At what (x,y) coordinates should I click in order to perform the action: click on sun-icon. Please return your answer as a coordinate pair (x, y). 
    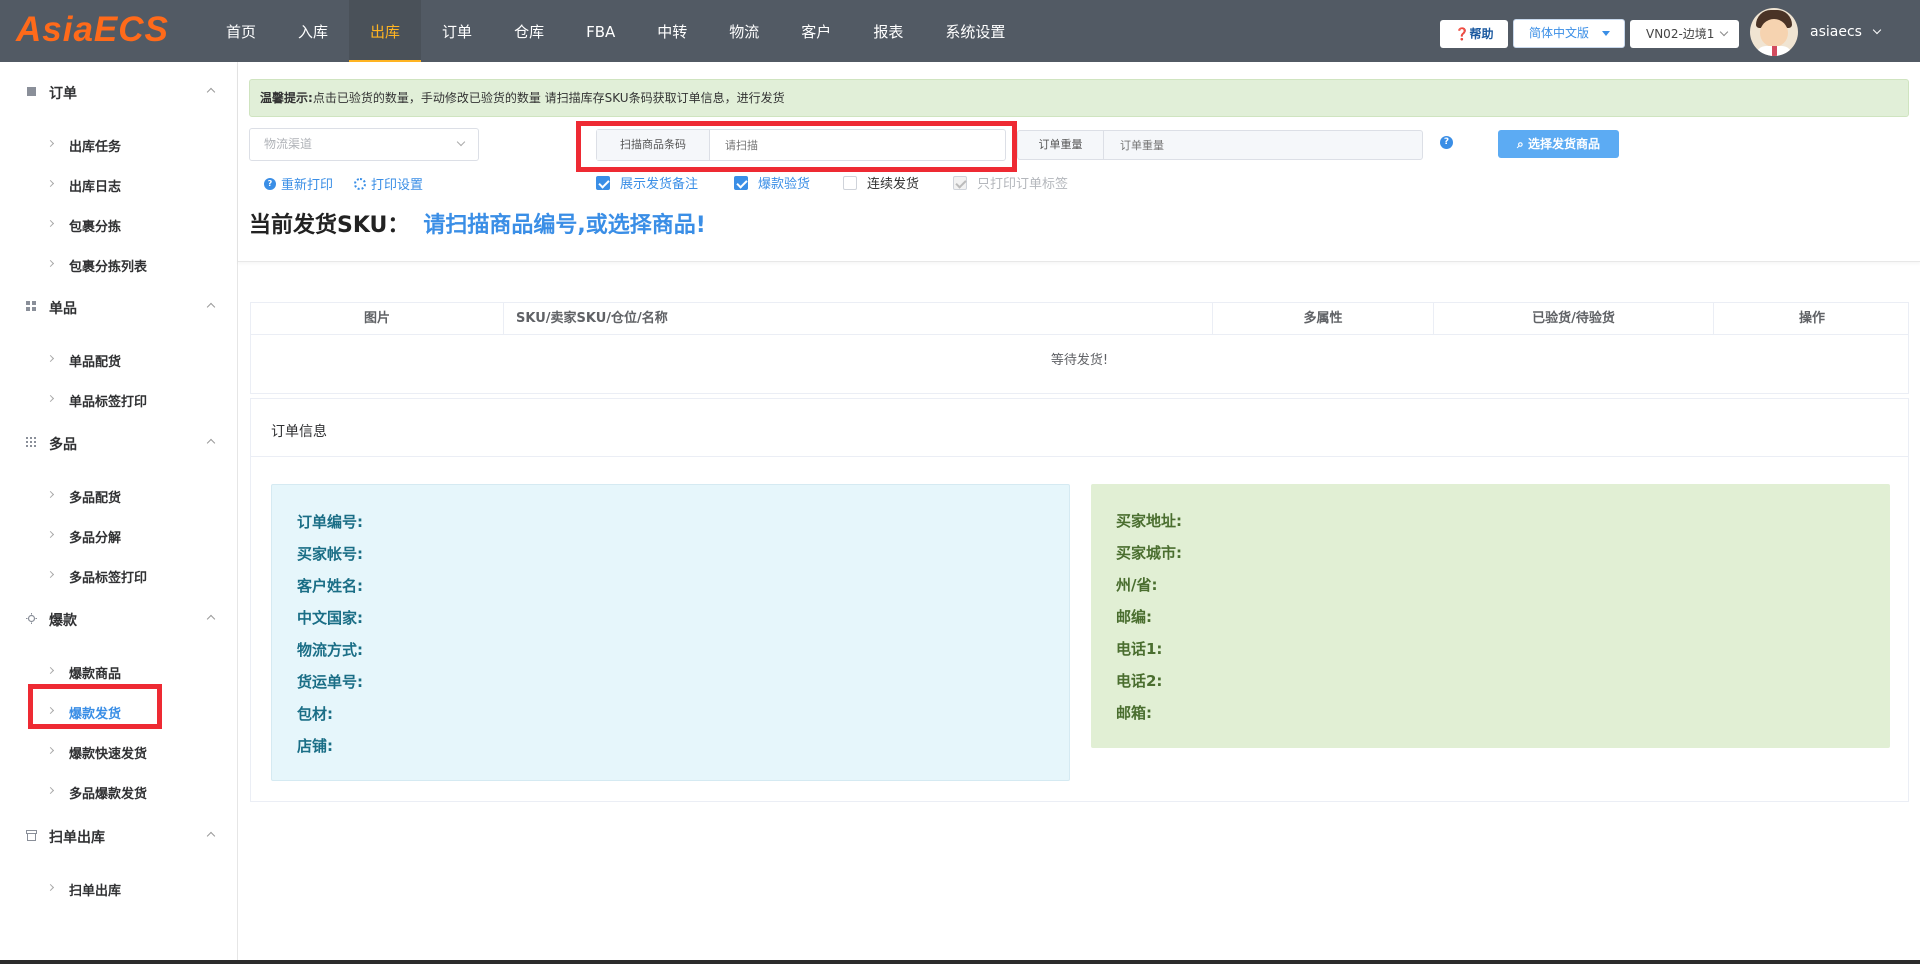
    Looking at the image, I should click on (31, 618).